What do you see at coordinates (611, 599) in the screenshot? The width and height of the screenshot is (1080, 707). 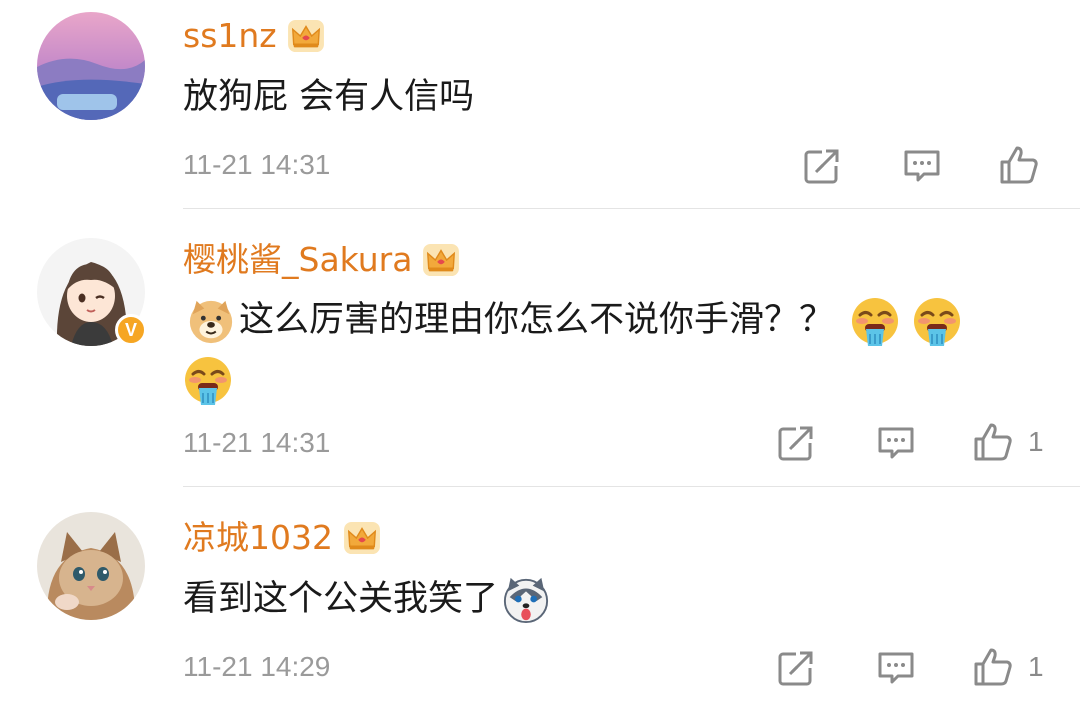 I see `comment-text: 看到这个公关我笑了` at bounding box center [611, 599].